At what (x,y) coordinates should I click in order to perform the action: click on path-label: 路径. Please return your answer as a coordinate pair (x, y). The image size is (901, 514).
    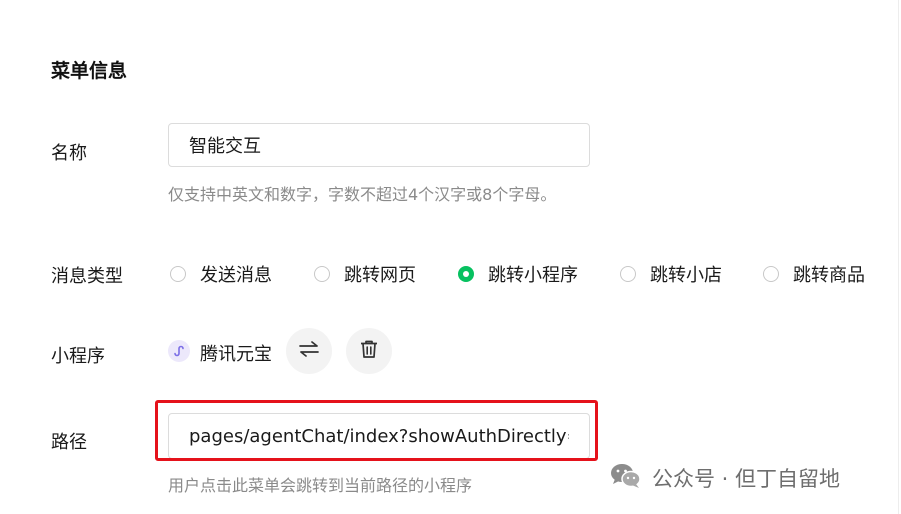
    Looking at the image, I should click on (69, 442).